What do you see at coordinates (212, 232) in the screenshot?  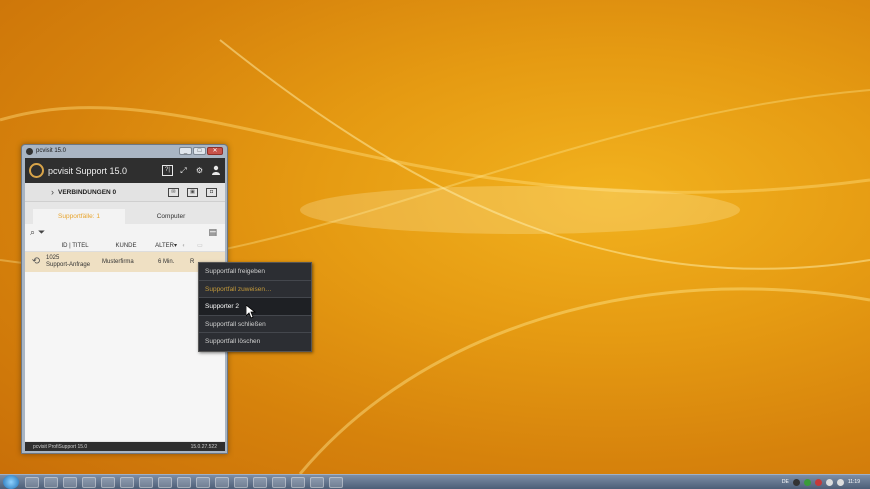 I see `document-icon: ▤` at bounding box center [212, 232].